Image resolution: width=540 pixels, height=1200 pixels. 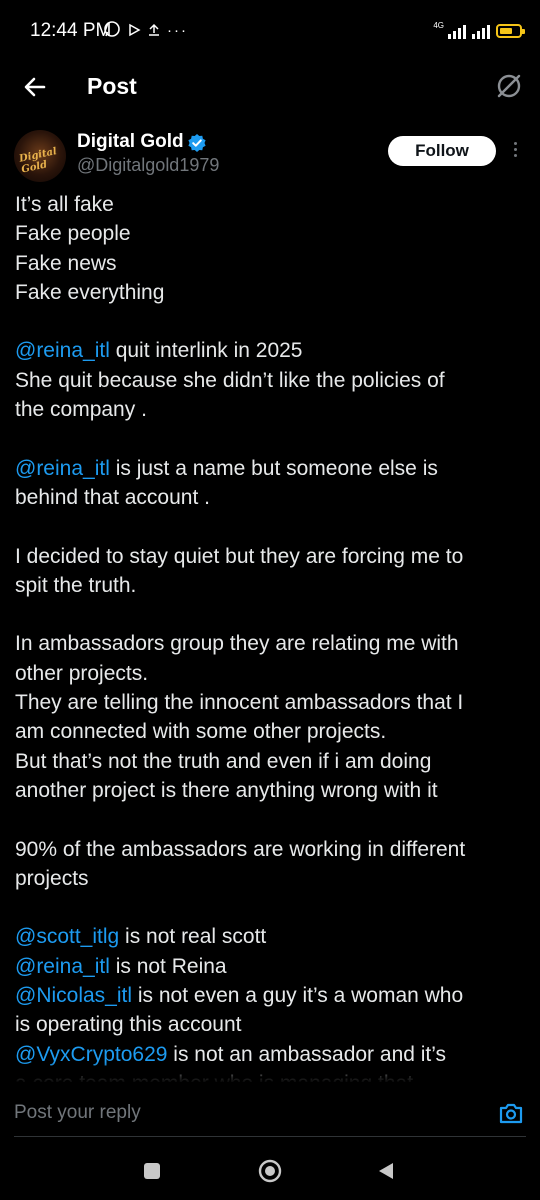 I want to click on arrow-left-icon, so click(x=35, y=87).